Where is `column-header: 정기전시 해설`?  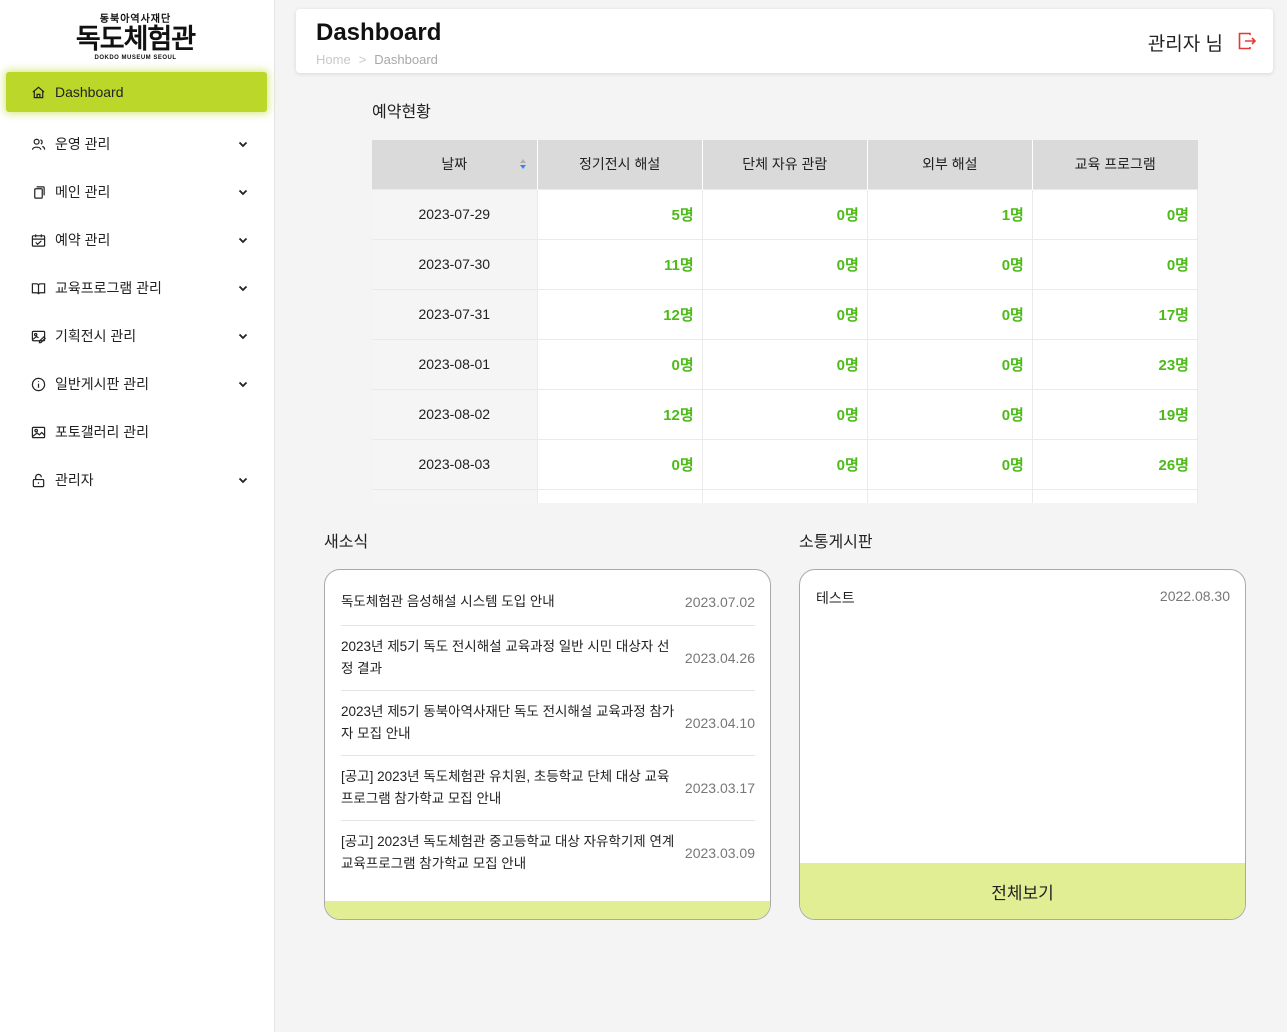 column-header: 정기전시 해설 is located at coordinates (620, 164).